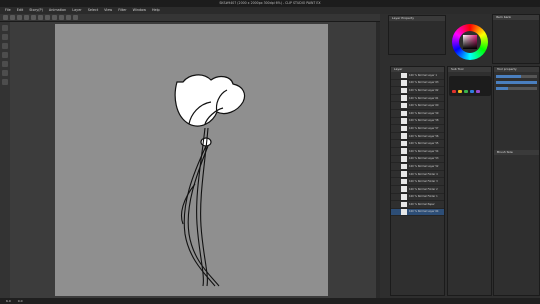 This screenshot has height=304, width=540. I want to click on layer-name: 100 % Normal Layer 56, so click(424, 136).